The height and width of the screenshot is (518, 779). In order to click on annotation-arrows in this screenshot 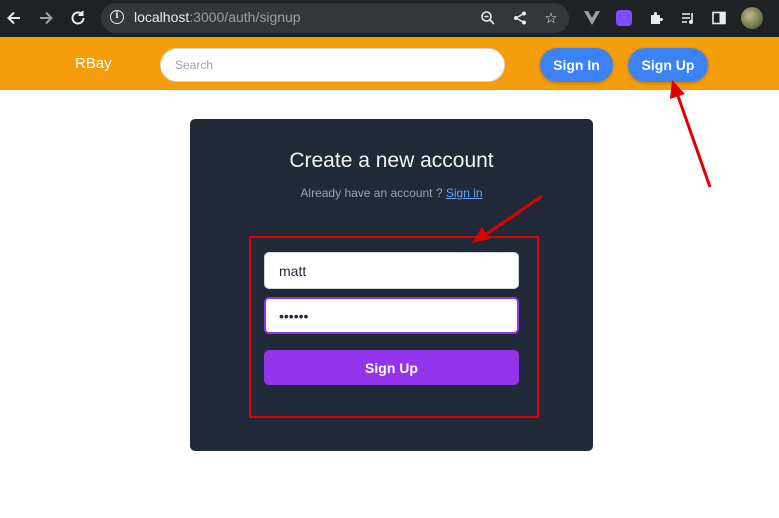, I will do `click(592, 161)`.